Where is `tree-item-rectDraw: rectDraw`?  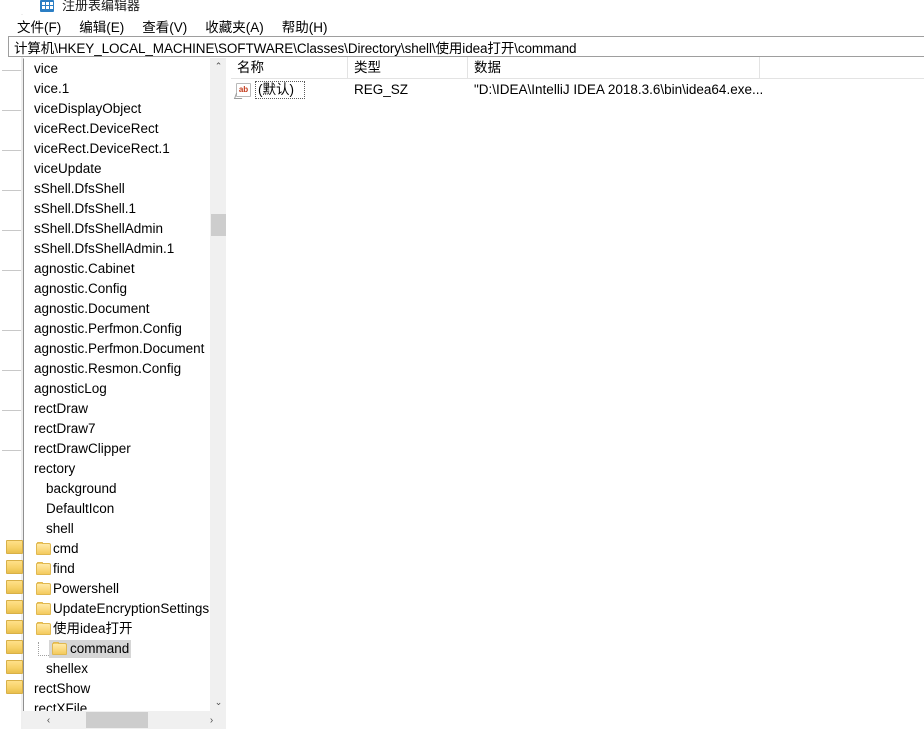
tree-item-rectDraw: rectDraw is located at coordinates (116, 409).